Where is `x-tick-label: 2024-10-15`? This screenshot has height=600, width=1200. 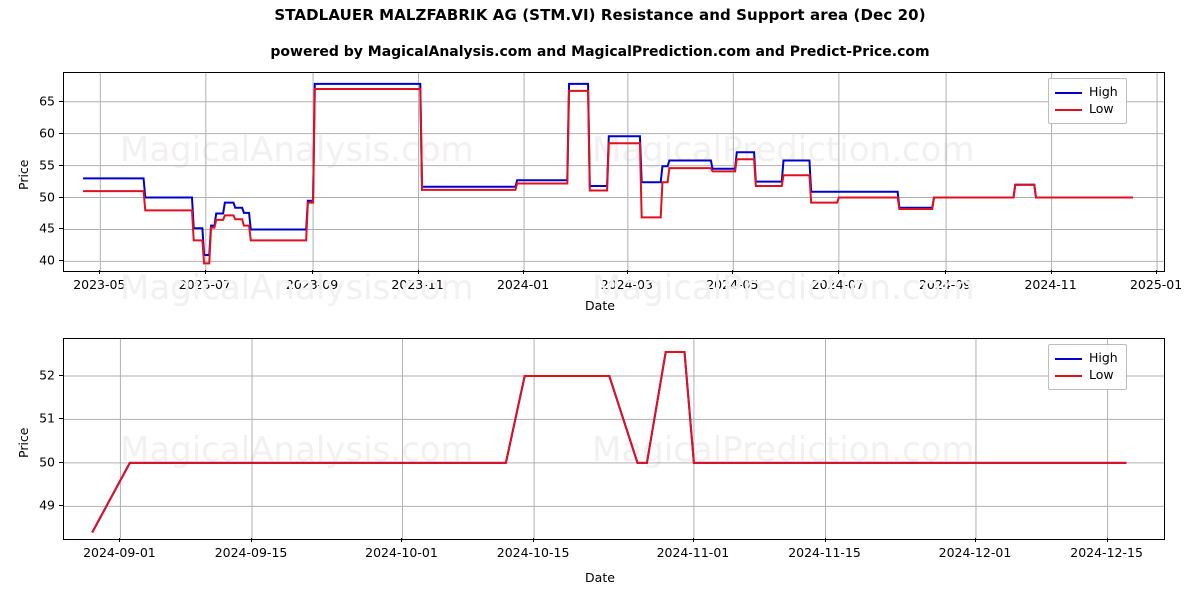
x-tick-label: 2024-10-15 is located at coordinates (533, 552).